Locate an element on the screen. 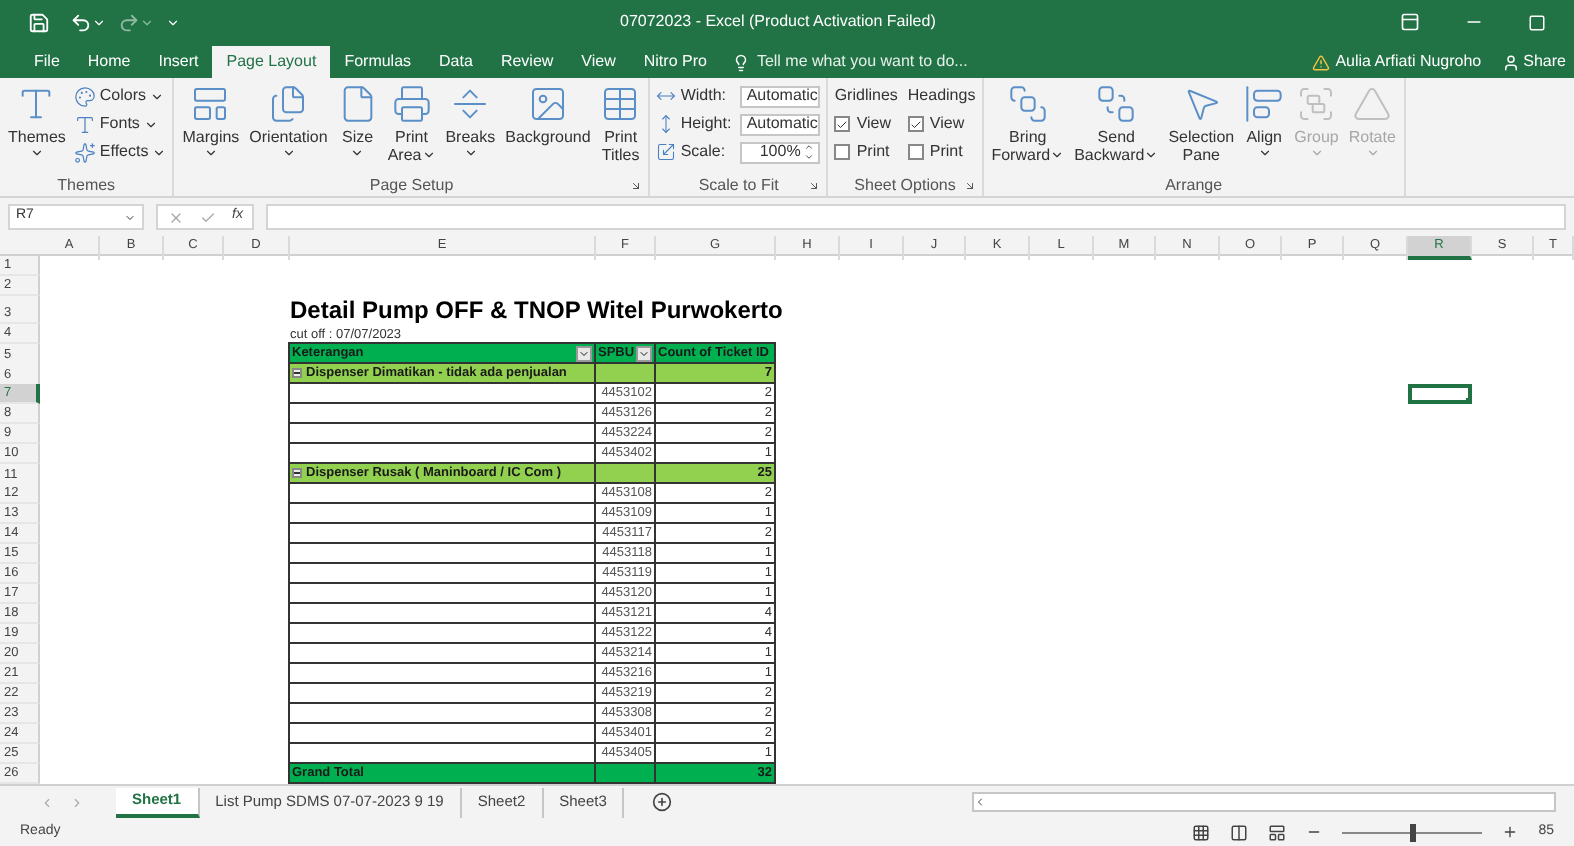 The width and height of the screenshot is (1574, 846). field-label: Height: is located at coordinates (707, 124).